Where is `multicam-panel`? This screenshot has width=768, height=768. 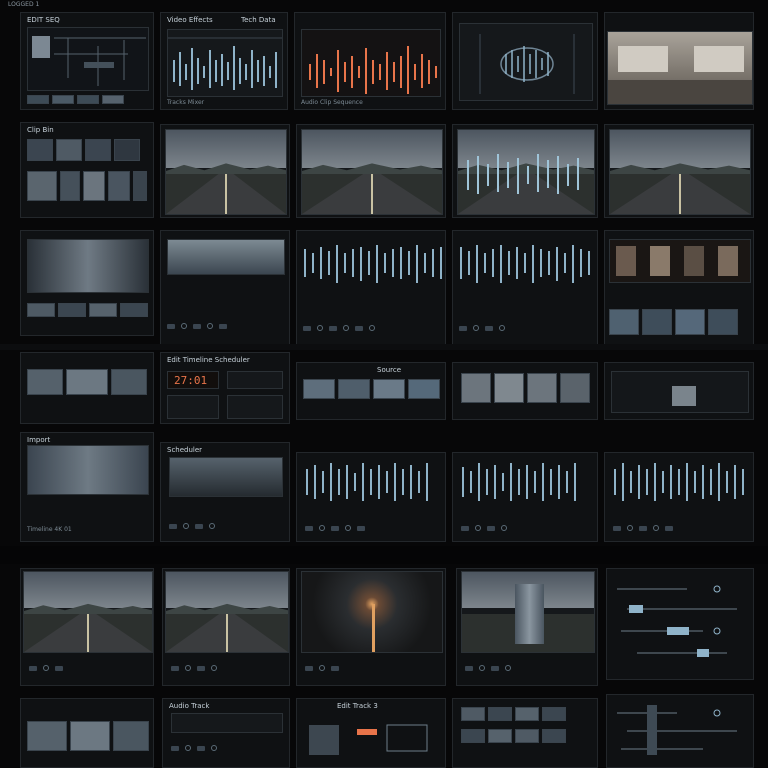 multicam-panel is located at coordinates (525, 733).